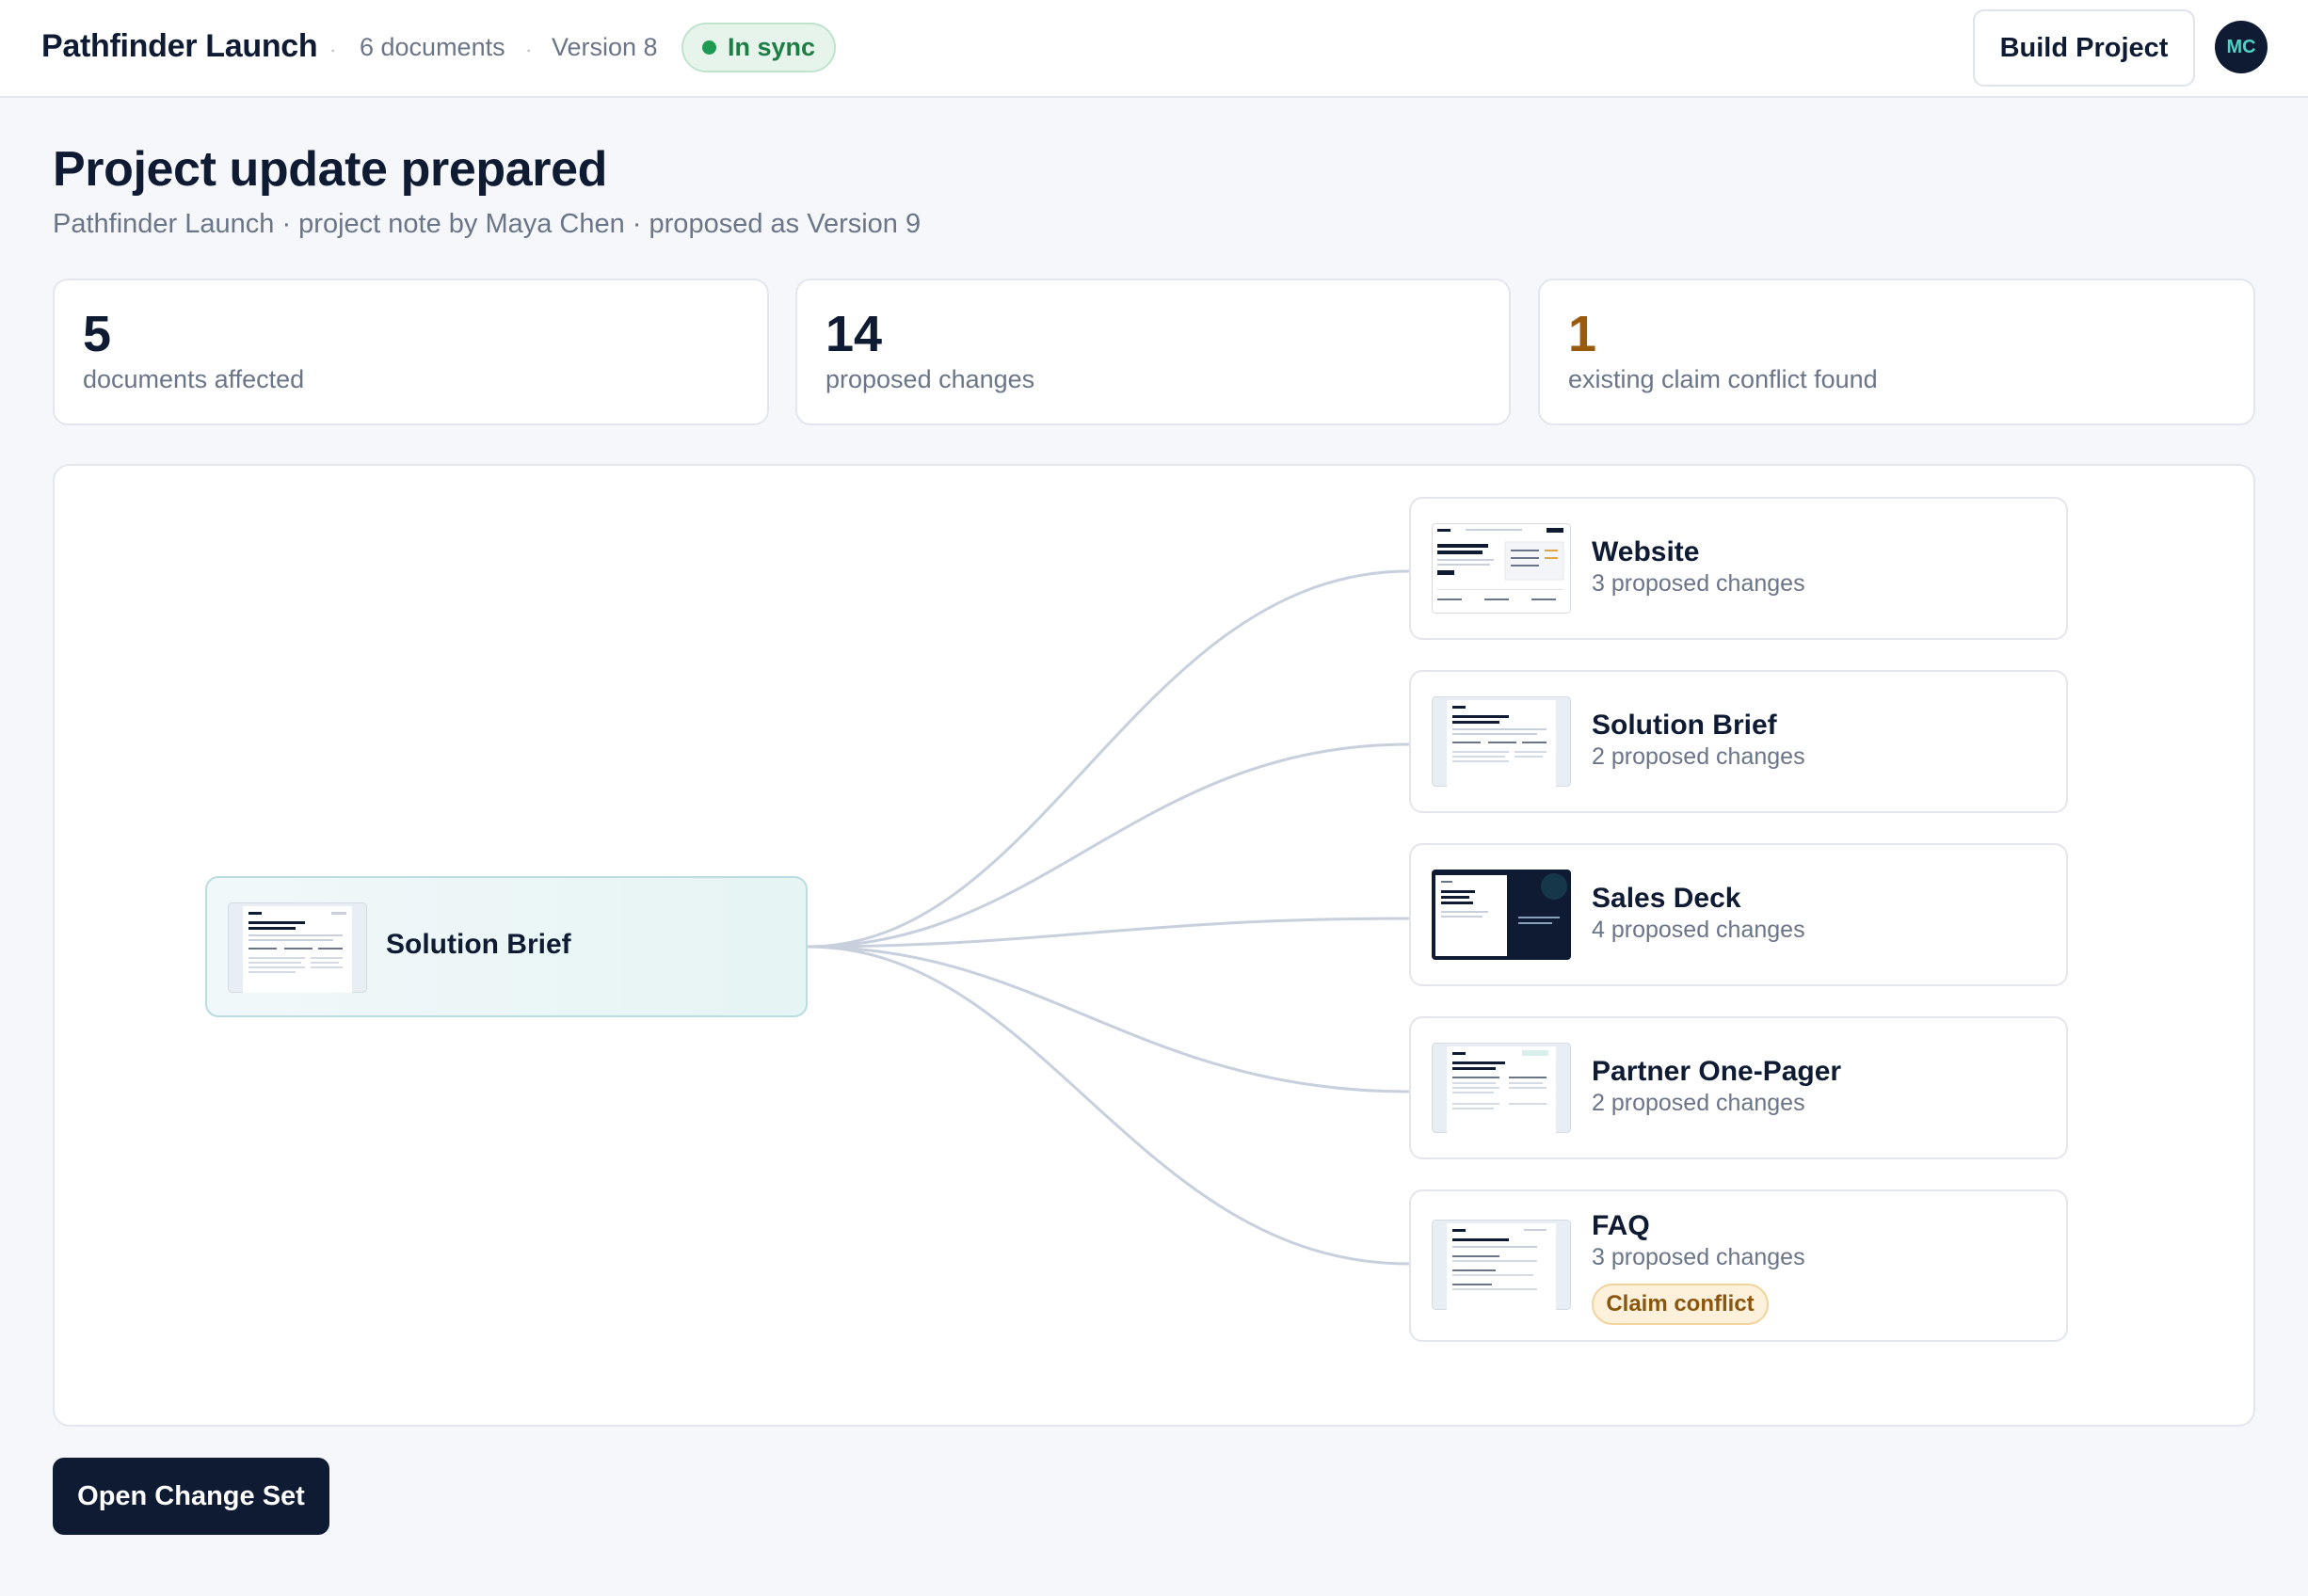 The height and width of the screenshot is (1596, 2308). Describe the element at coordinates (478, 944) in the screenshot. I see `source-node-title: Solution Brief` at that location.